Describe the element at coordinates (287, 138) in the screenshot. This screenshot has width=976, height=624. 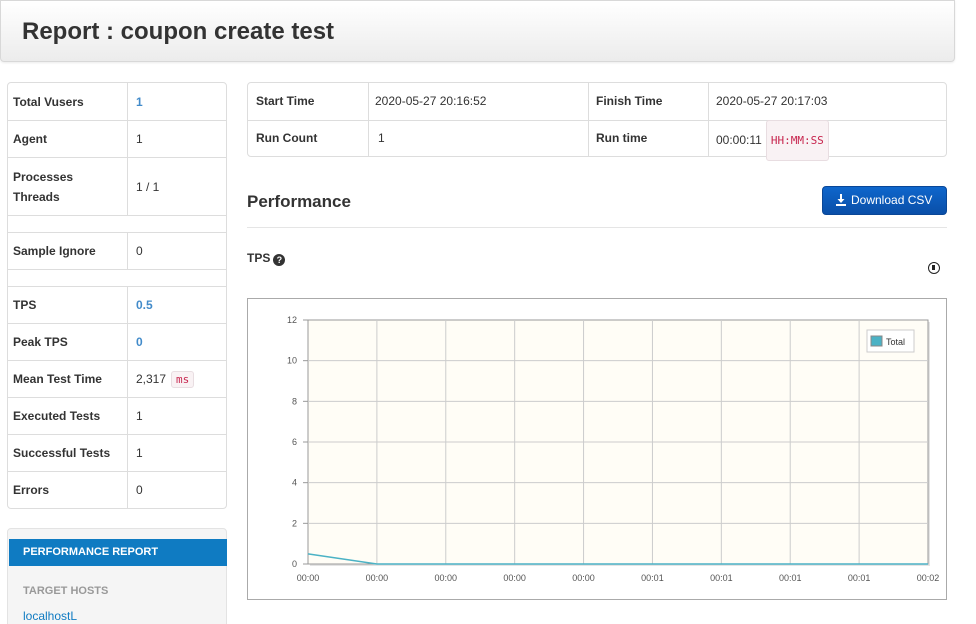
I see `run-count-label: Run Count` at that location.